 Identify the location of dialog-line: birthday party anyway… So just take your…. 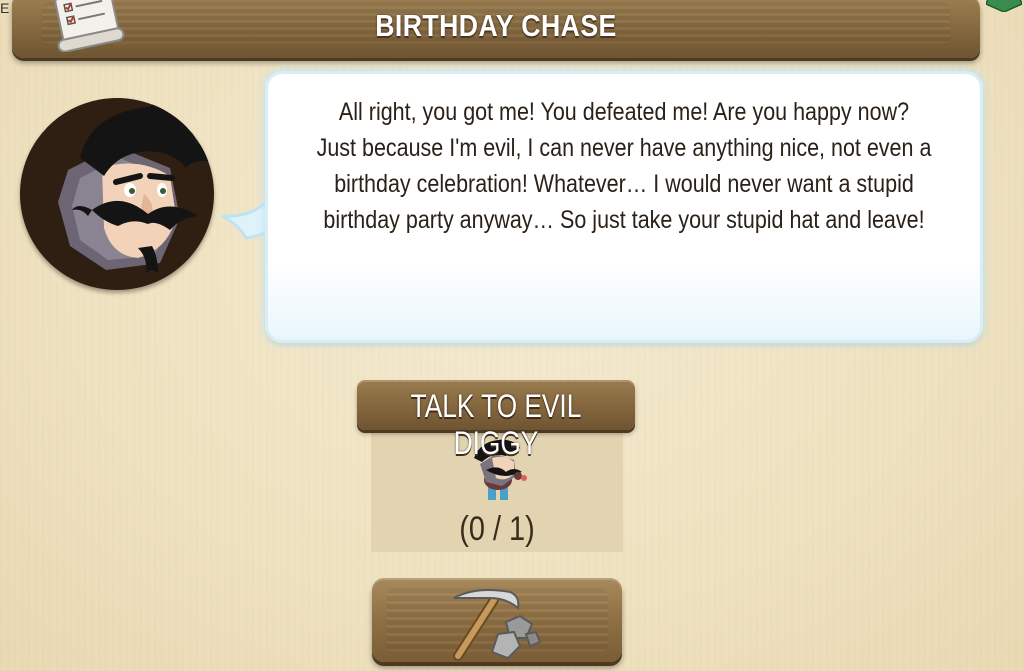
(624, 220).